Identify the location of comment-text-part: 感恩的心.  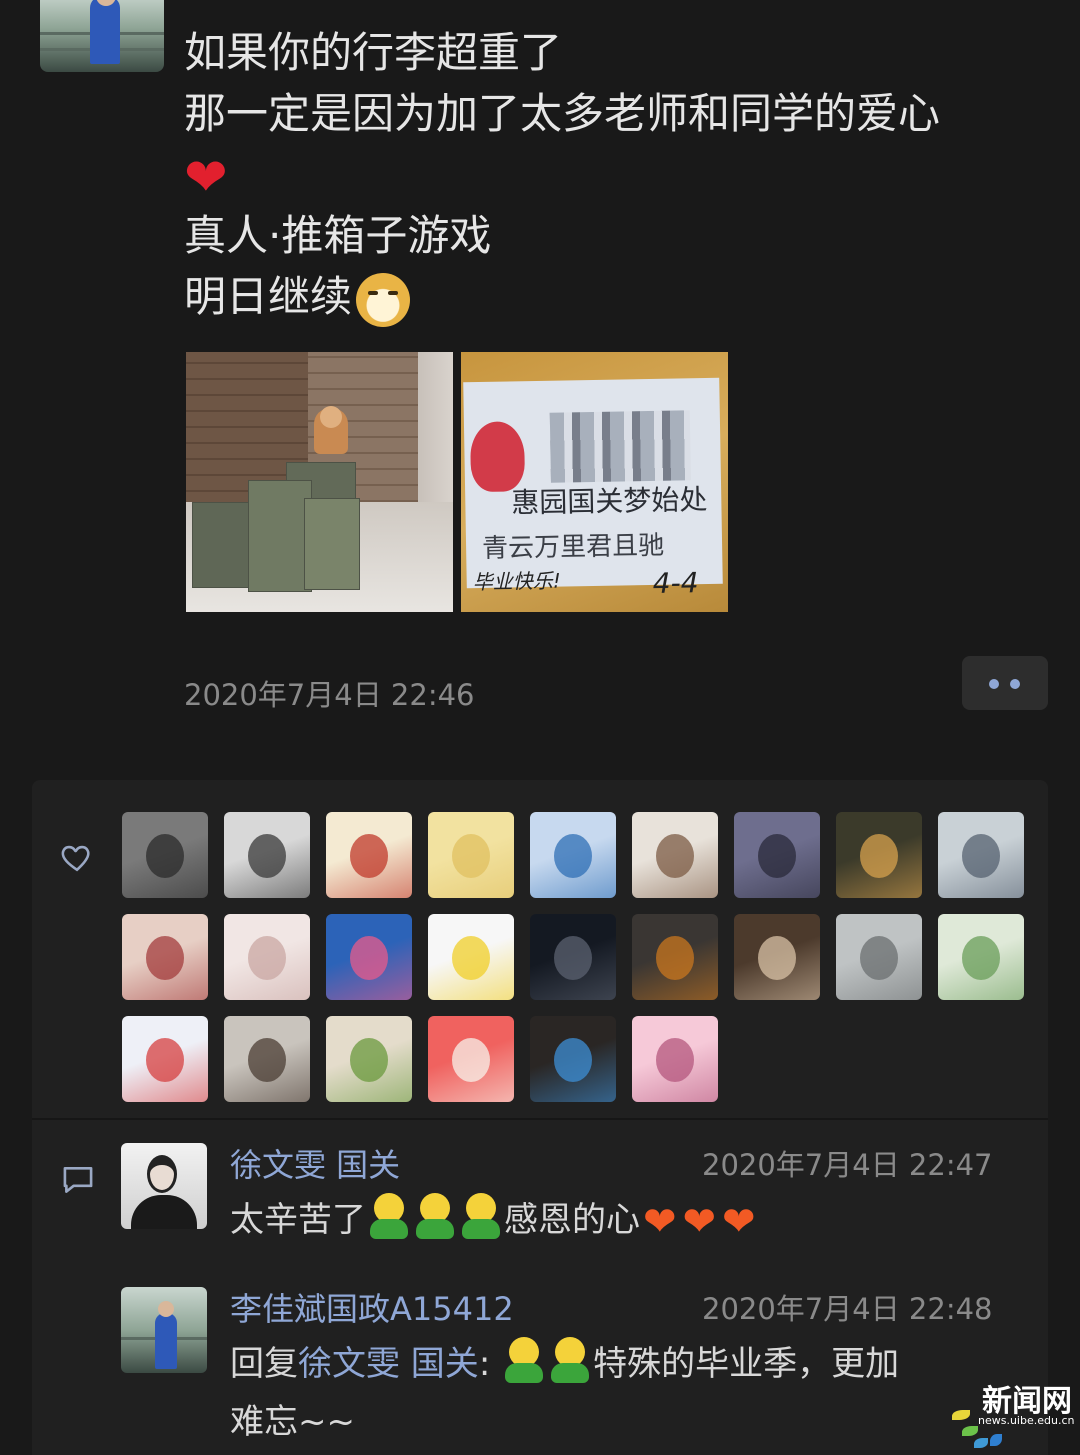
(572, 1220).